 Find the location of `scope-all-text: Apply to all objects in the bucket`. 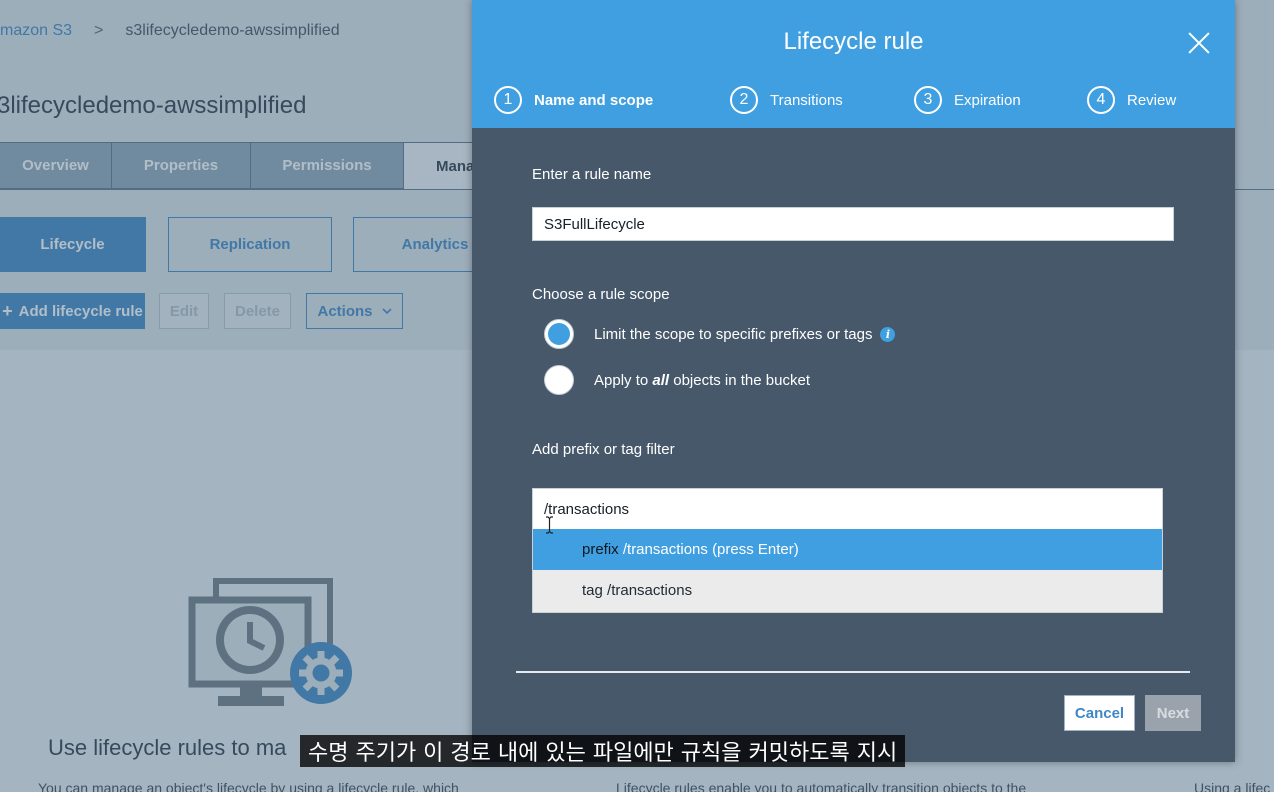

scope-all-text: Apply to all objects in the bucket is located at coordinates (702, 380).